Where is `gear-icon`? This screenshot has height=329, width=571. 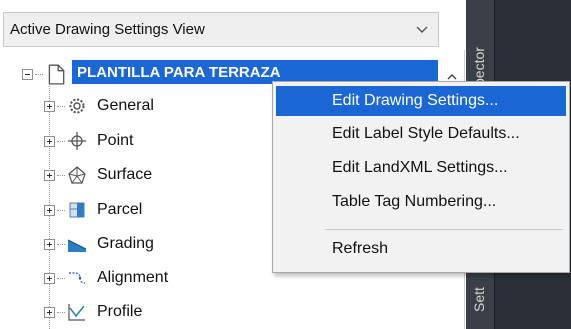
gear-icon is located at coordinates (77, 106).